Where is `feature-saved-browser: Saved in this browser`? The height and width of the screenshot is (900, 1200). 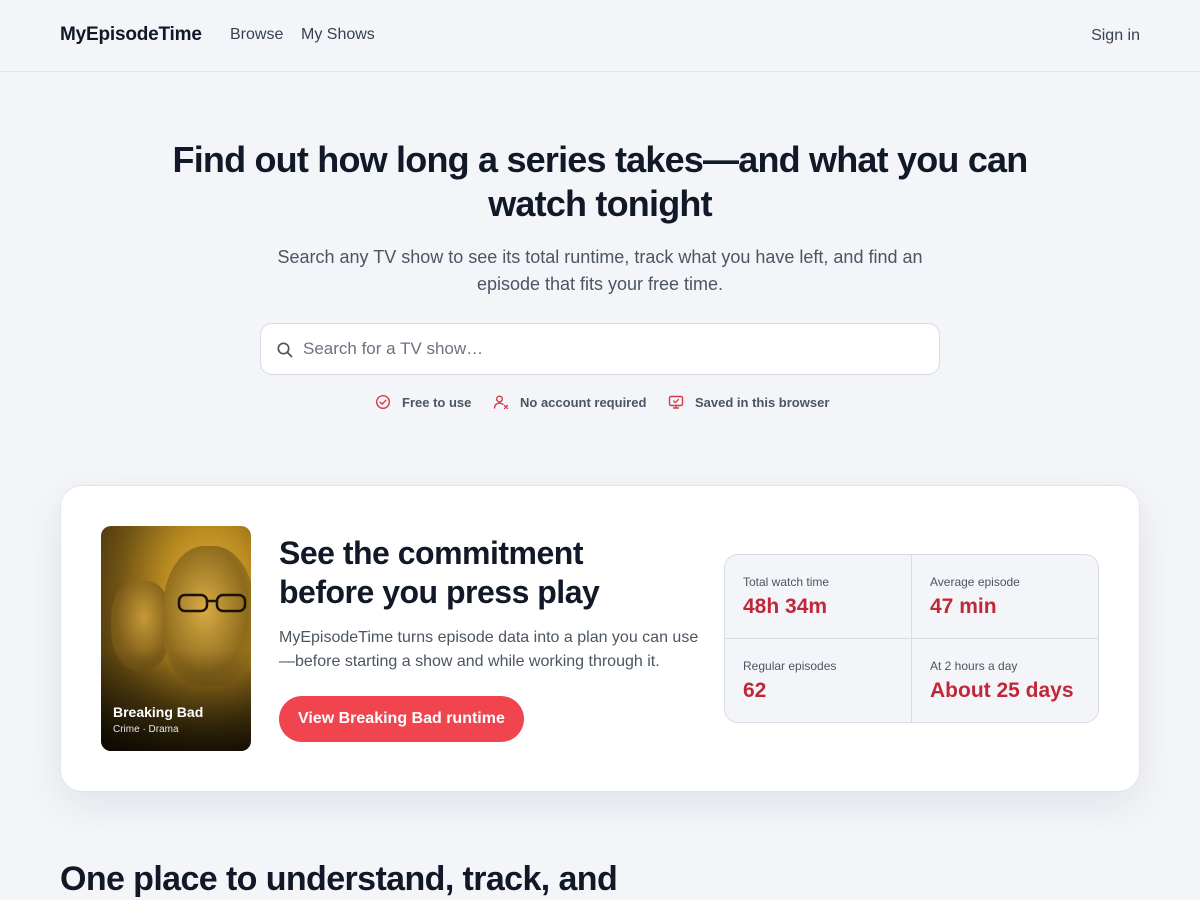
feature-saved-browser: Saved in this browser is located at coordinates (748, 402).